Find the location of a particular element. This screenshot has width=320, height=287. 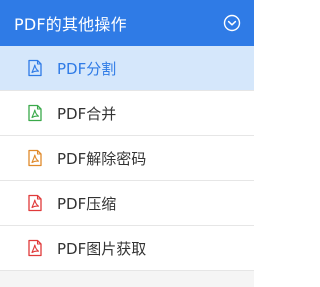

panel-header: PDF的其他操作 is located at coordinates (127, 23).